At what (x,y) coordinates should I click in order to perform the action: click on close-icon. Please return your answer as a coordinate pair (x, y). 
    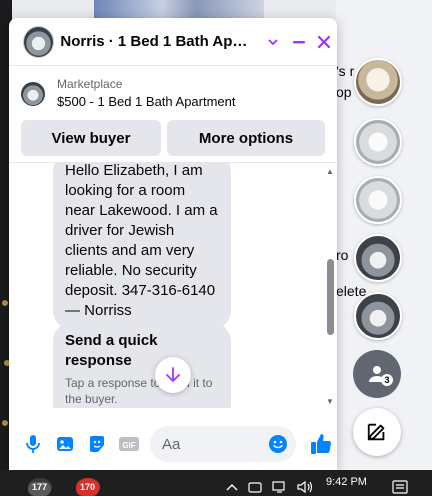
    Looking at the image, I should click on (324, 41).